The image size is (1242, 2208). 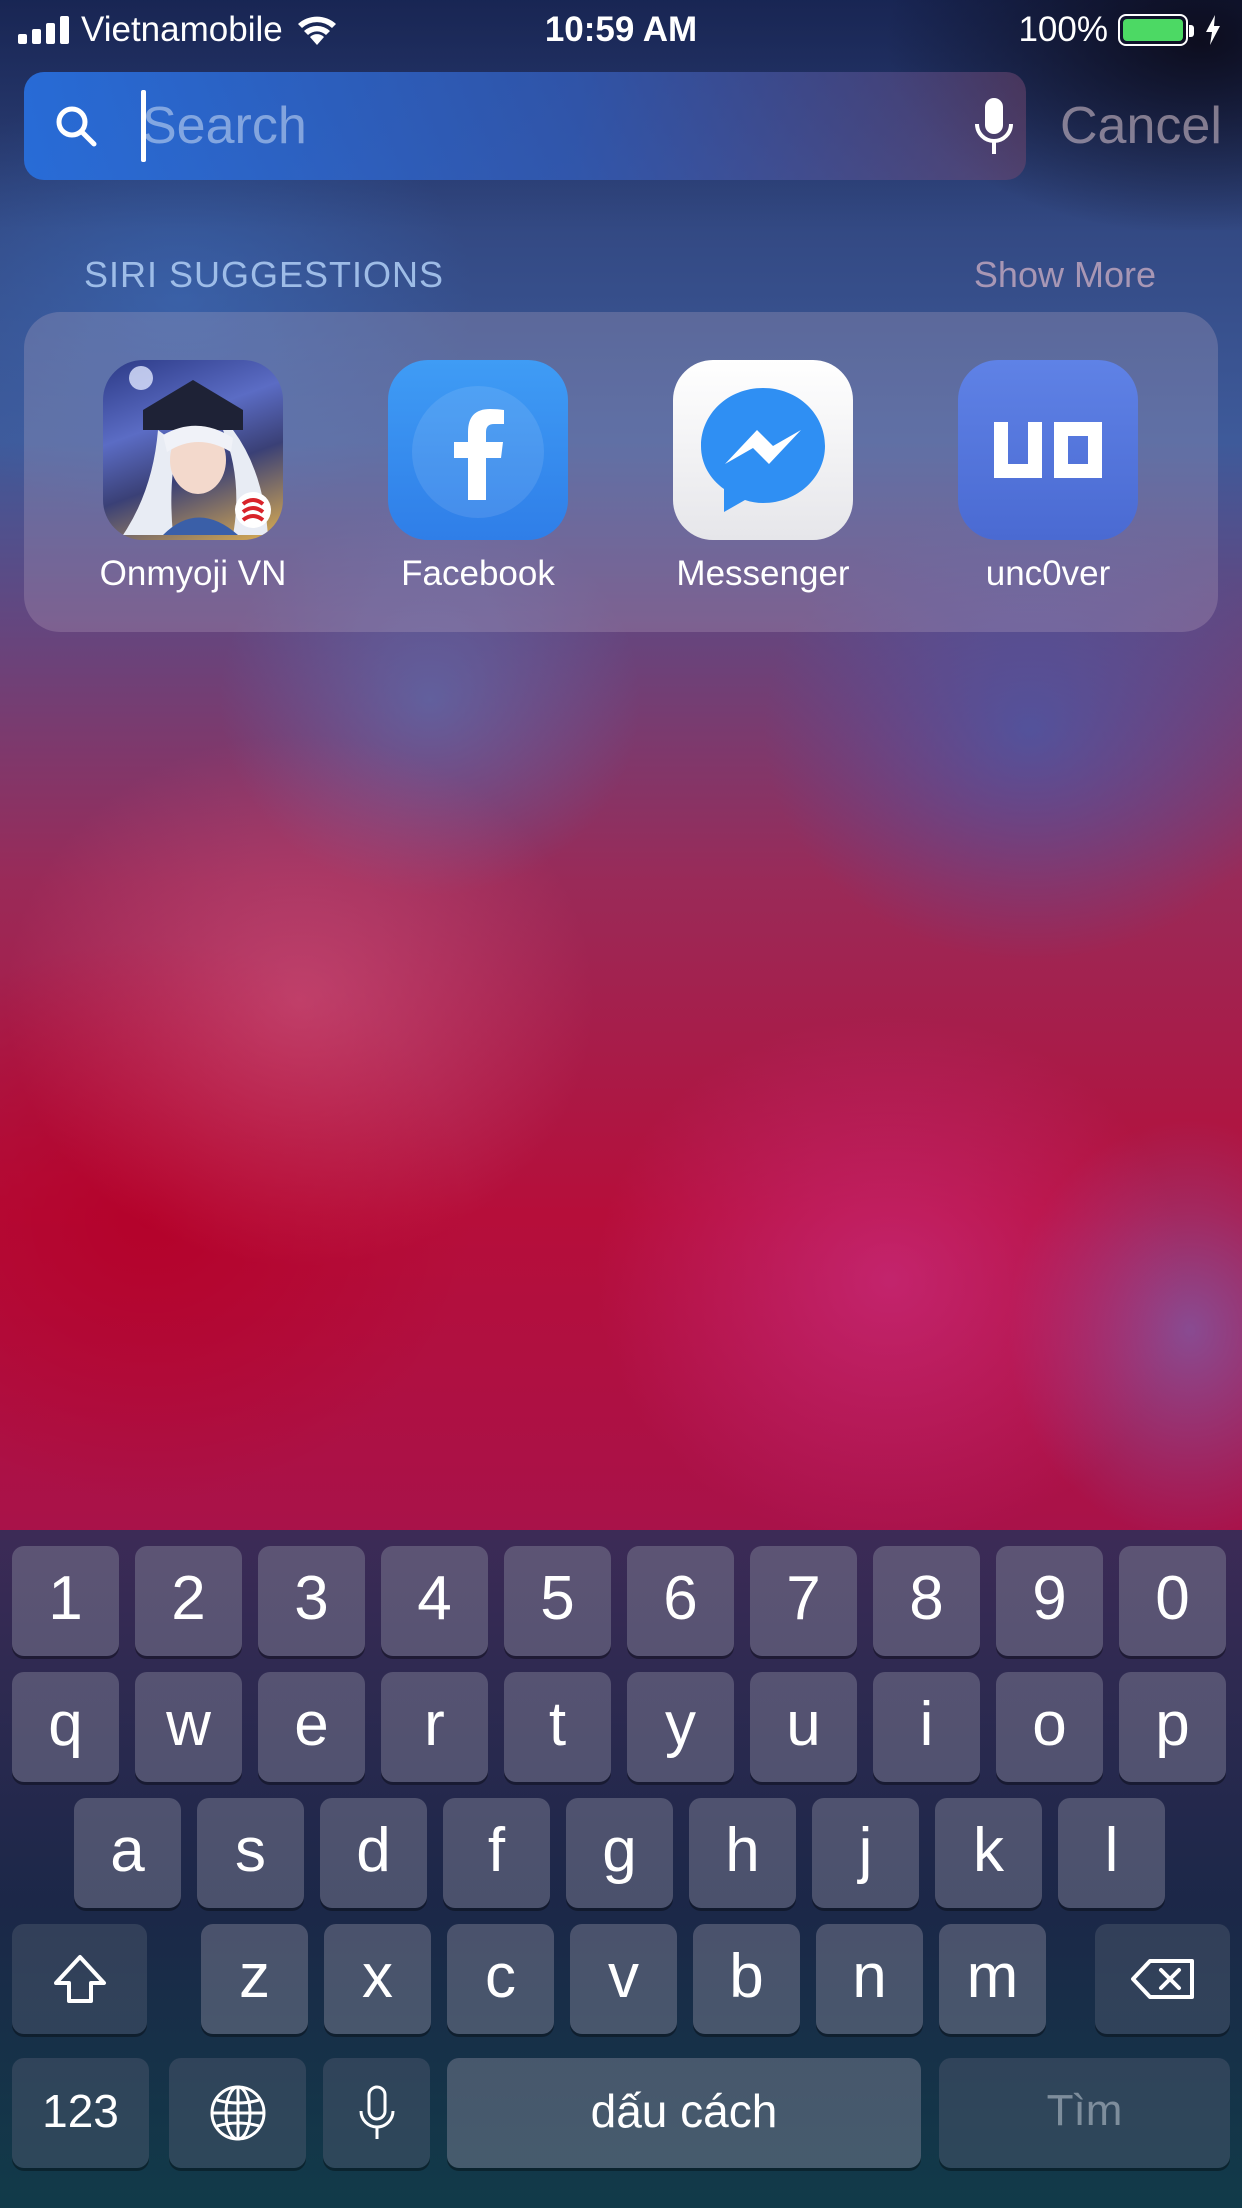 I want to click on key-z: z, so click(x=254, y=1979).